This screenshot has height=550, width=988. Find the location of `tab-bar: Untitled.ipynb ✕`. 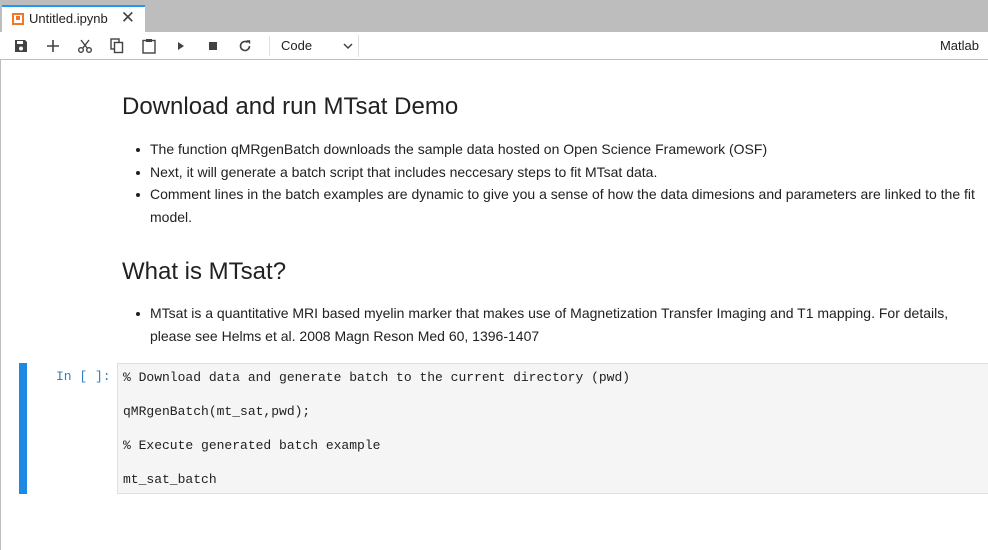

tab-bar: Untitled.ipynb ✕ is located at coordinates (494, 16).